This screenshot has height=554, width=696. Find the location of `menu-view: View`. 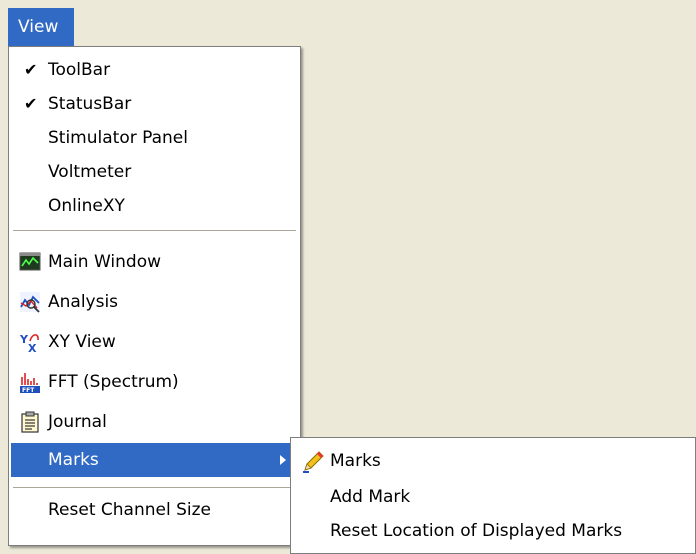

menu-view: View is located at coordinates (41, 27).